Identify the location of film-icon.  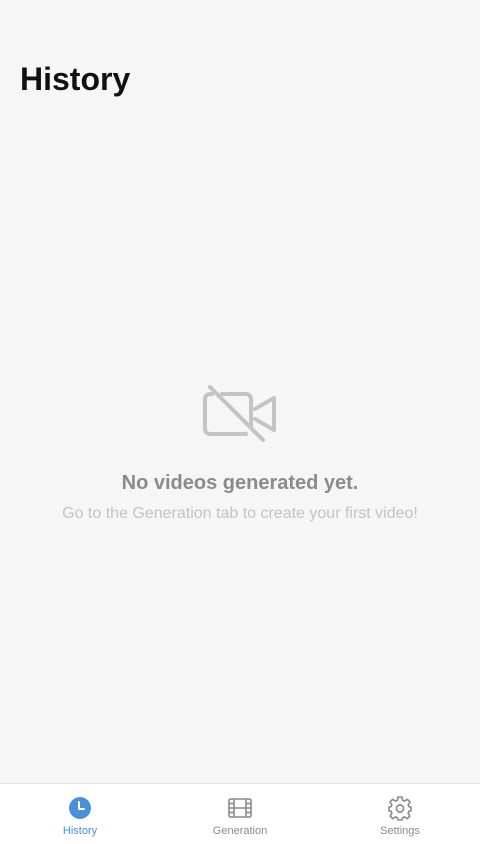
(240, 808).